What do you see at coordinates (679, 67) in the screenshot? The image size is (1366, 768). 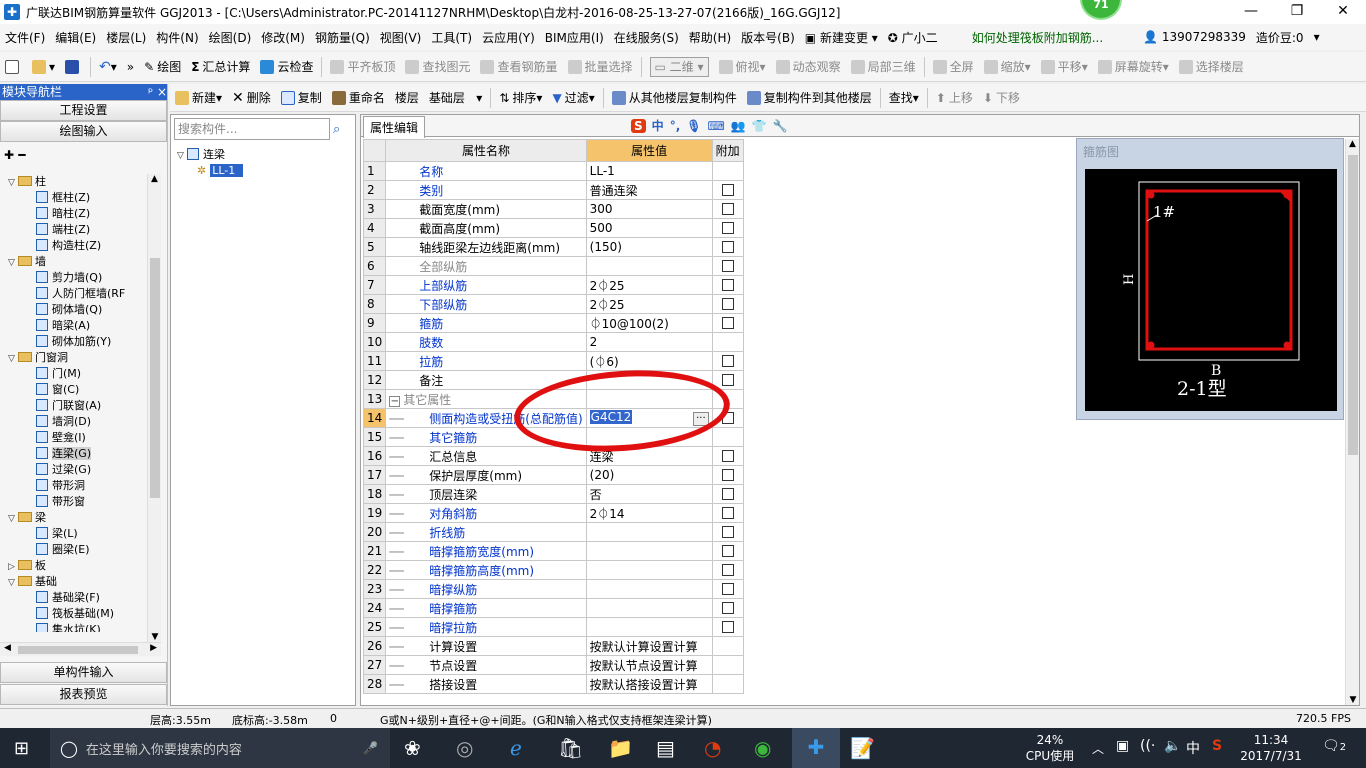 I see `view-mode-select: ▭ 二维 ▾` at bounding box center [679, 67].